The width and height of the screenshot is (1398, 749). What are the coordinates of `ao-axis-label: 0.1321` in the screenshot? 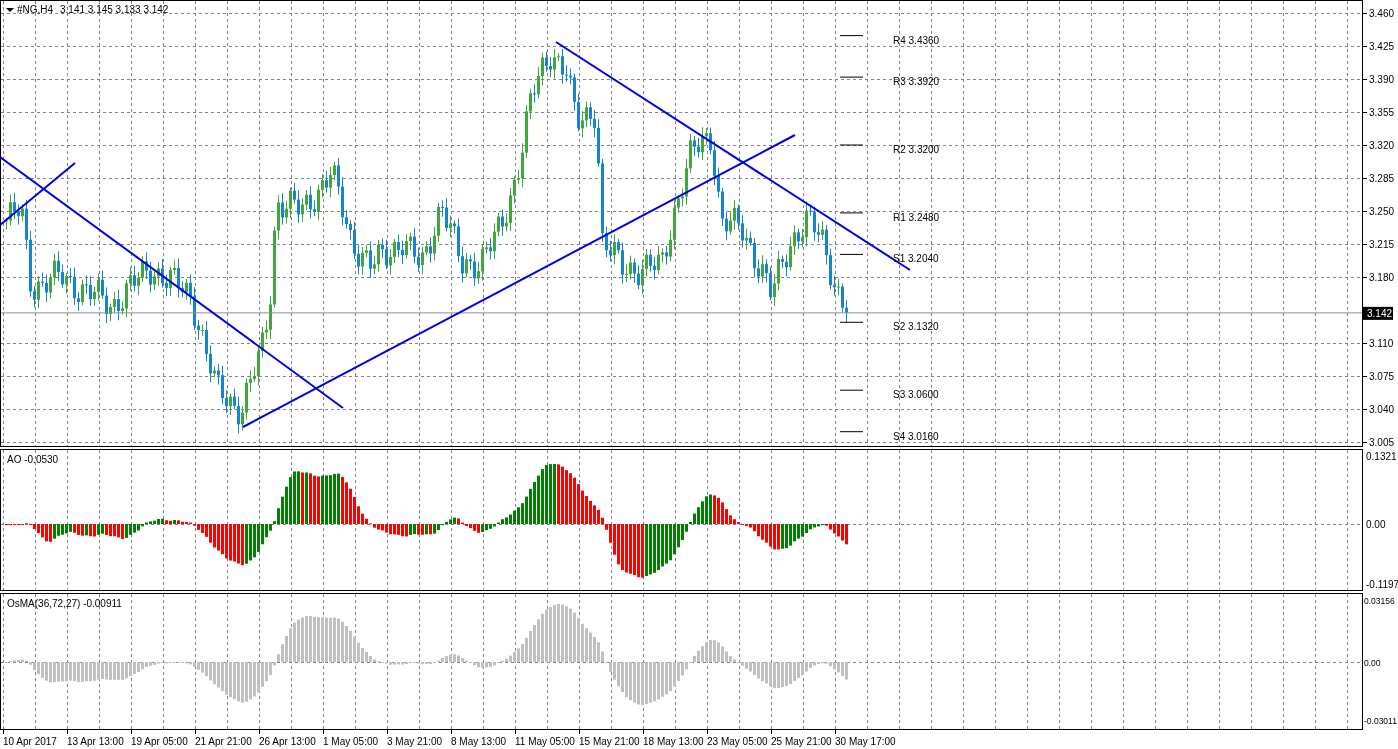 It's located at (1381, 456).